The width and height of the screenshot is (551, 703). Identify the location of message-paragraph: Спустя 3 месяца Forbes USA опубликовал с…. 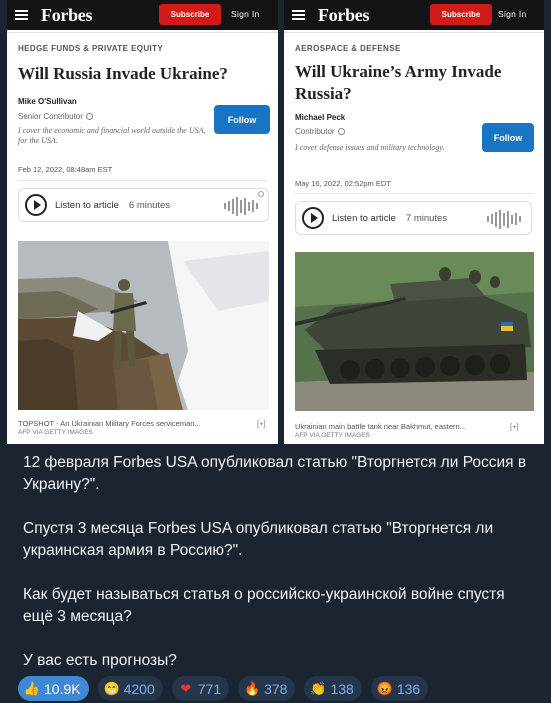
(258, 539).